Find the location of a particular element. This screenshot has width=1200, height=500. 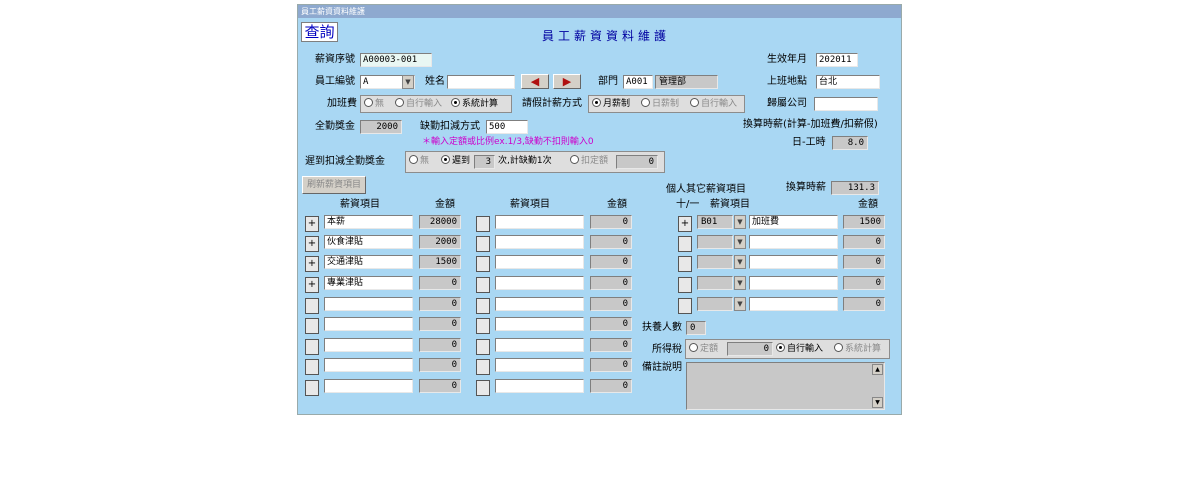

left-amount-header: 金額 is located at coordinates (445, 204).